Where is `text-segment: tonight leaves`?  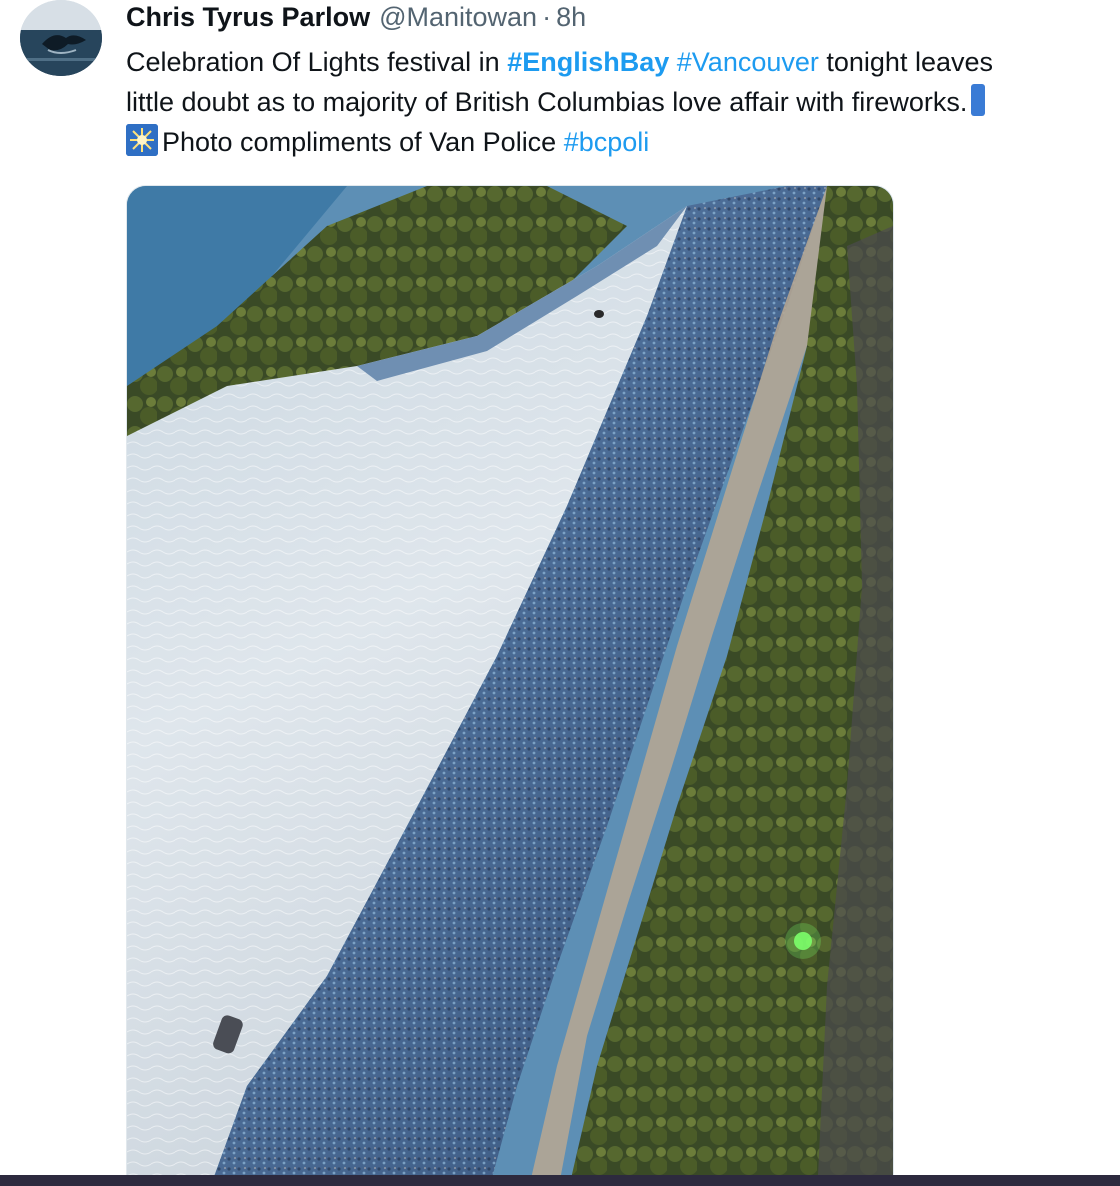 text-segment: tonight leaves is located at coordinates (905, 62).